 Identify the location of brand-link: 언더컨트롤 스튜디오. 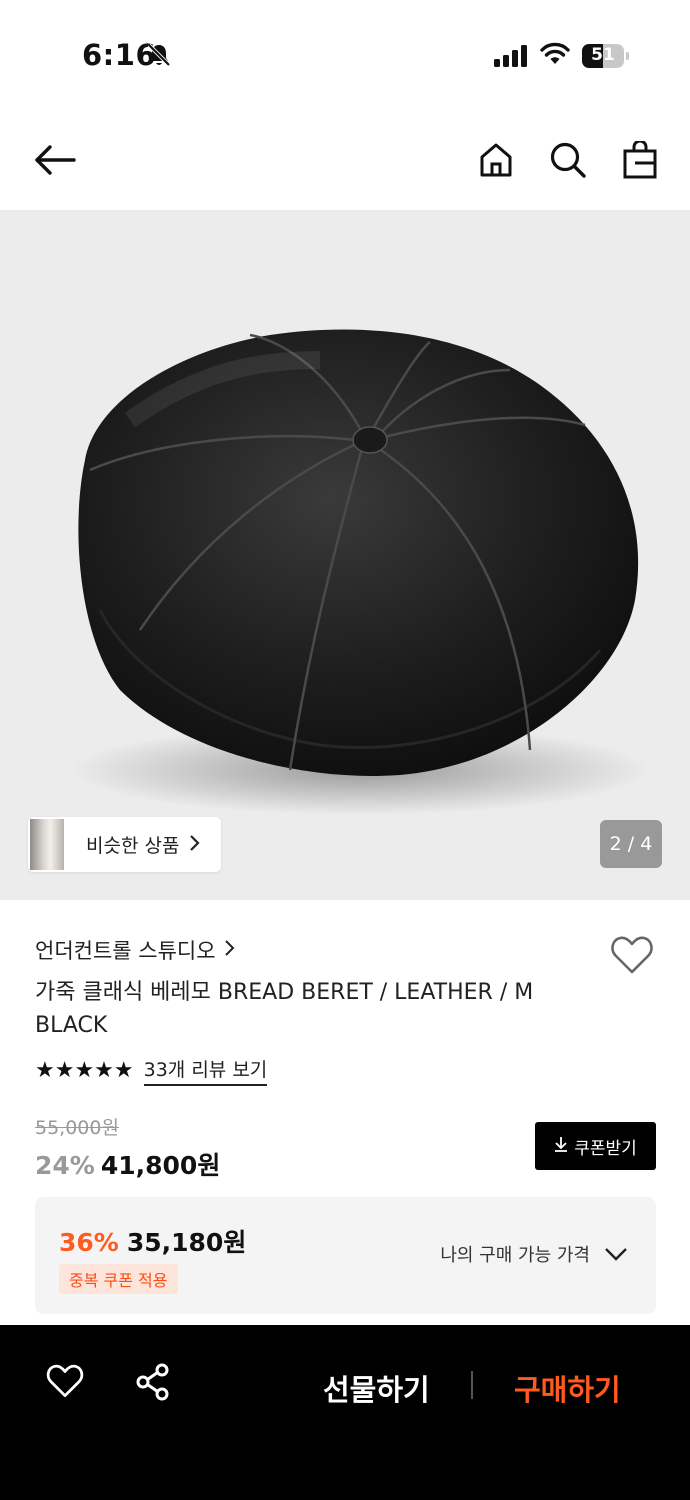
(135, 950).